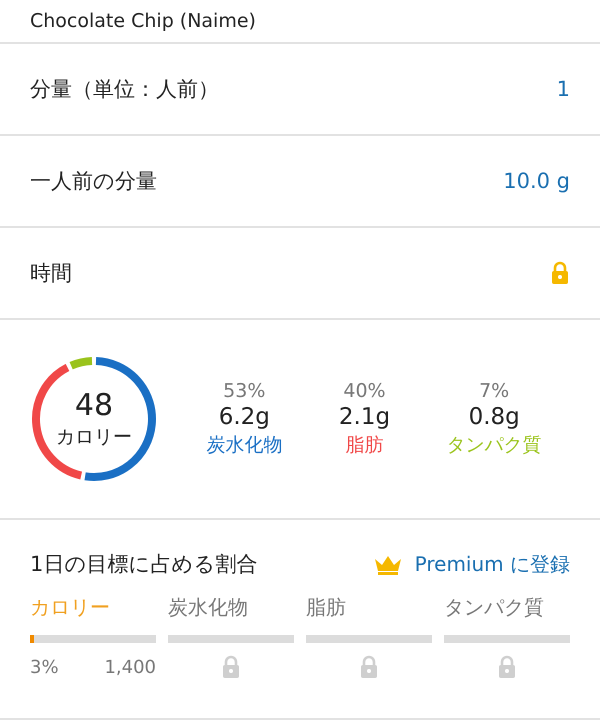  Describe the element at coordinates (536, 181) in the screenshot. I see `row-value: 10.0 g` at that location.